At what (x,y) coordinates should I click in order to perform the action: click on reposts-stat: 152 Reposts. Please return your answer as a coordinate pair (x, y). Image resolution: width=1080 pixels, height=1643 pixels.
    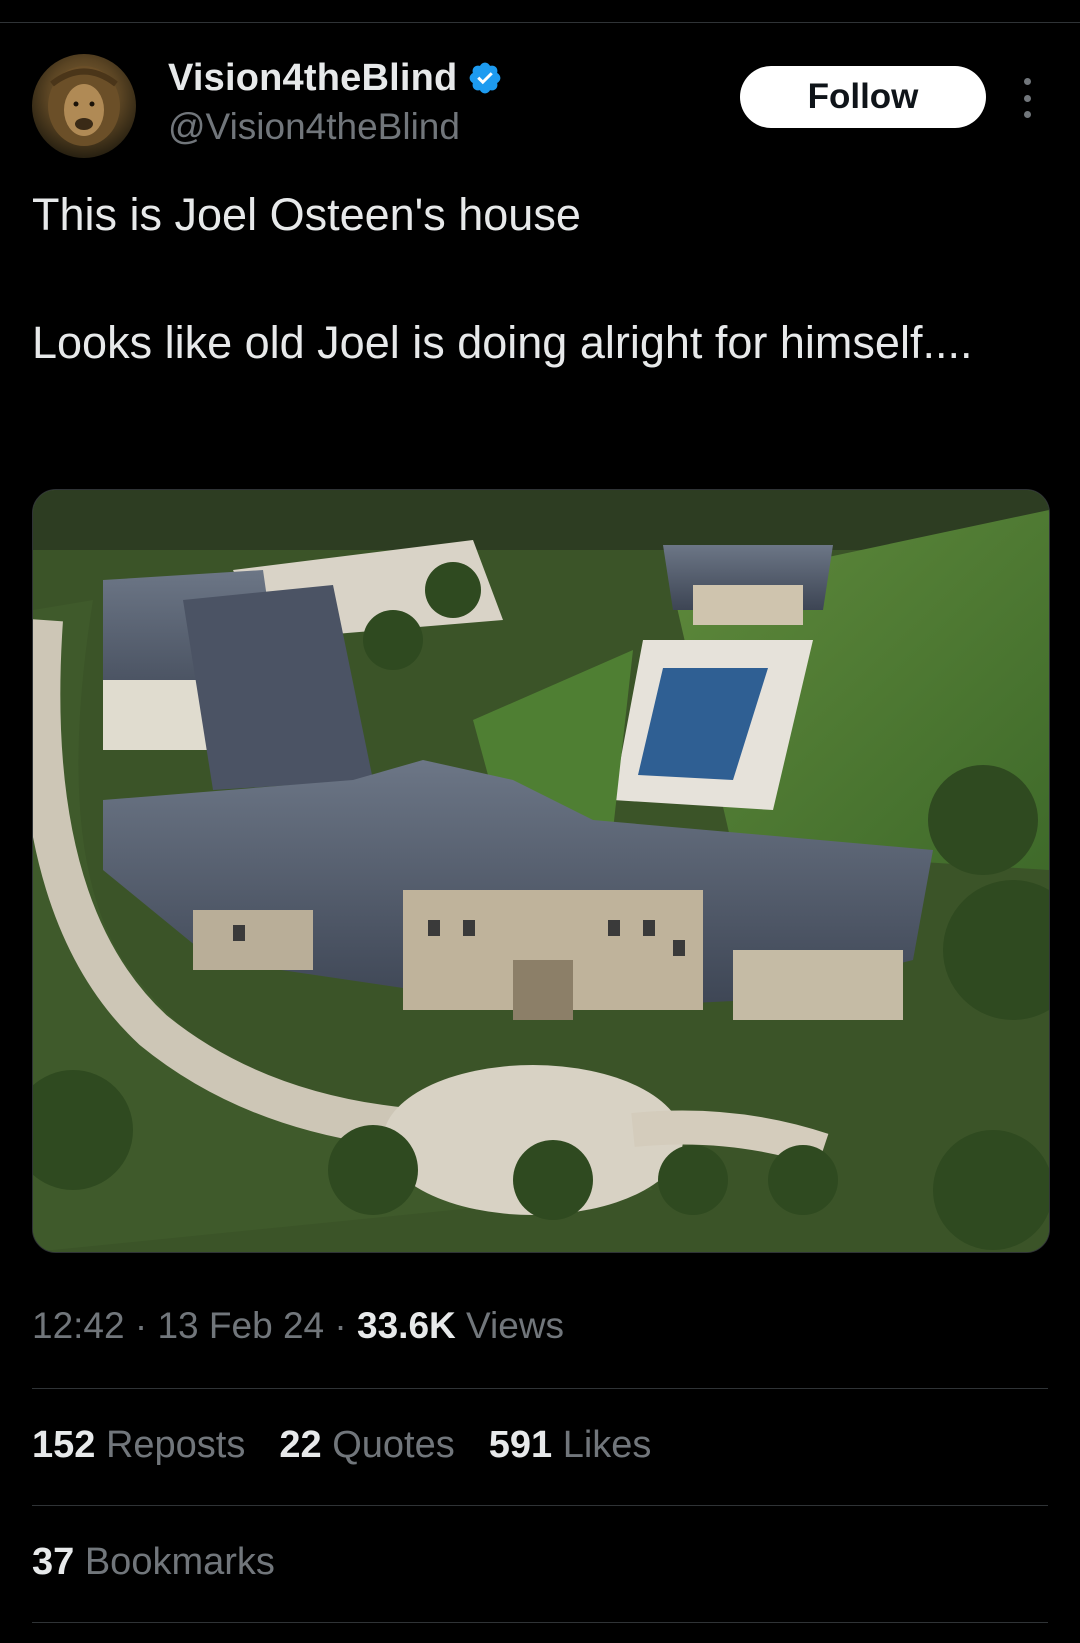
    Looking at the image, I should click on (138, 1445).